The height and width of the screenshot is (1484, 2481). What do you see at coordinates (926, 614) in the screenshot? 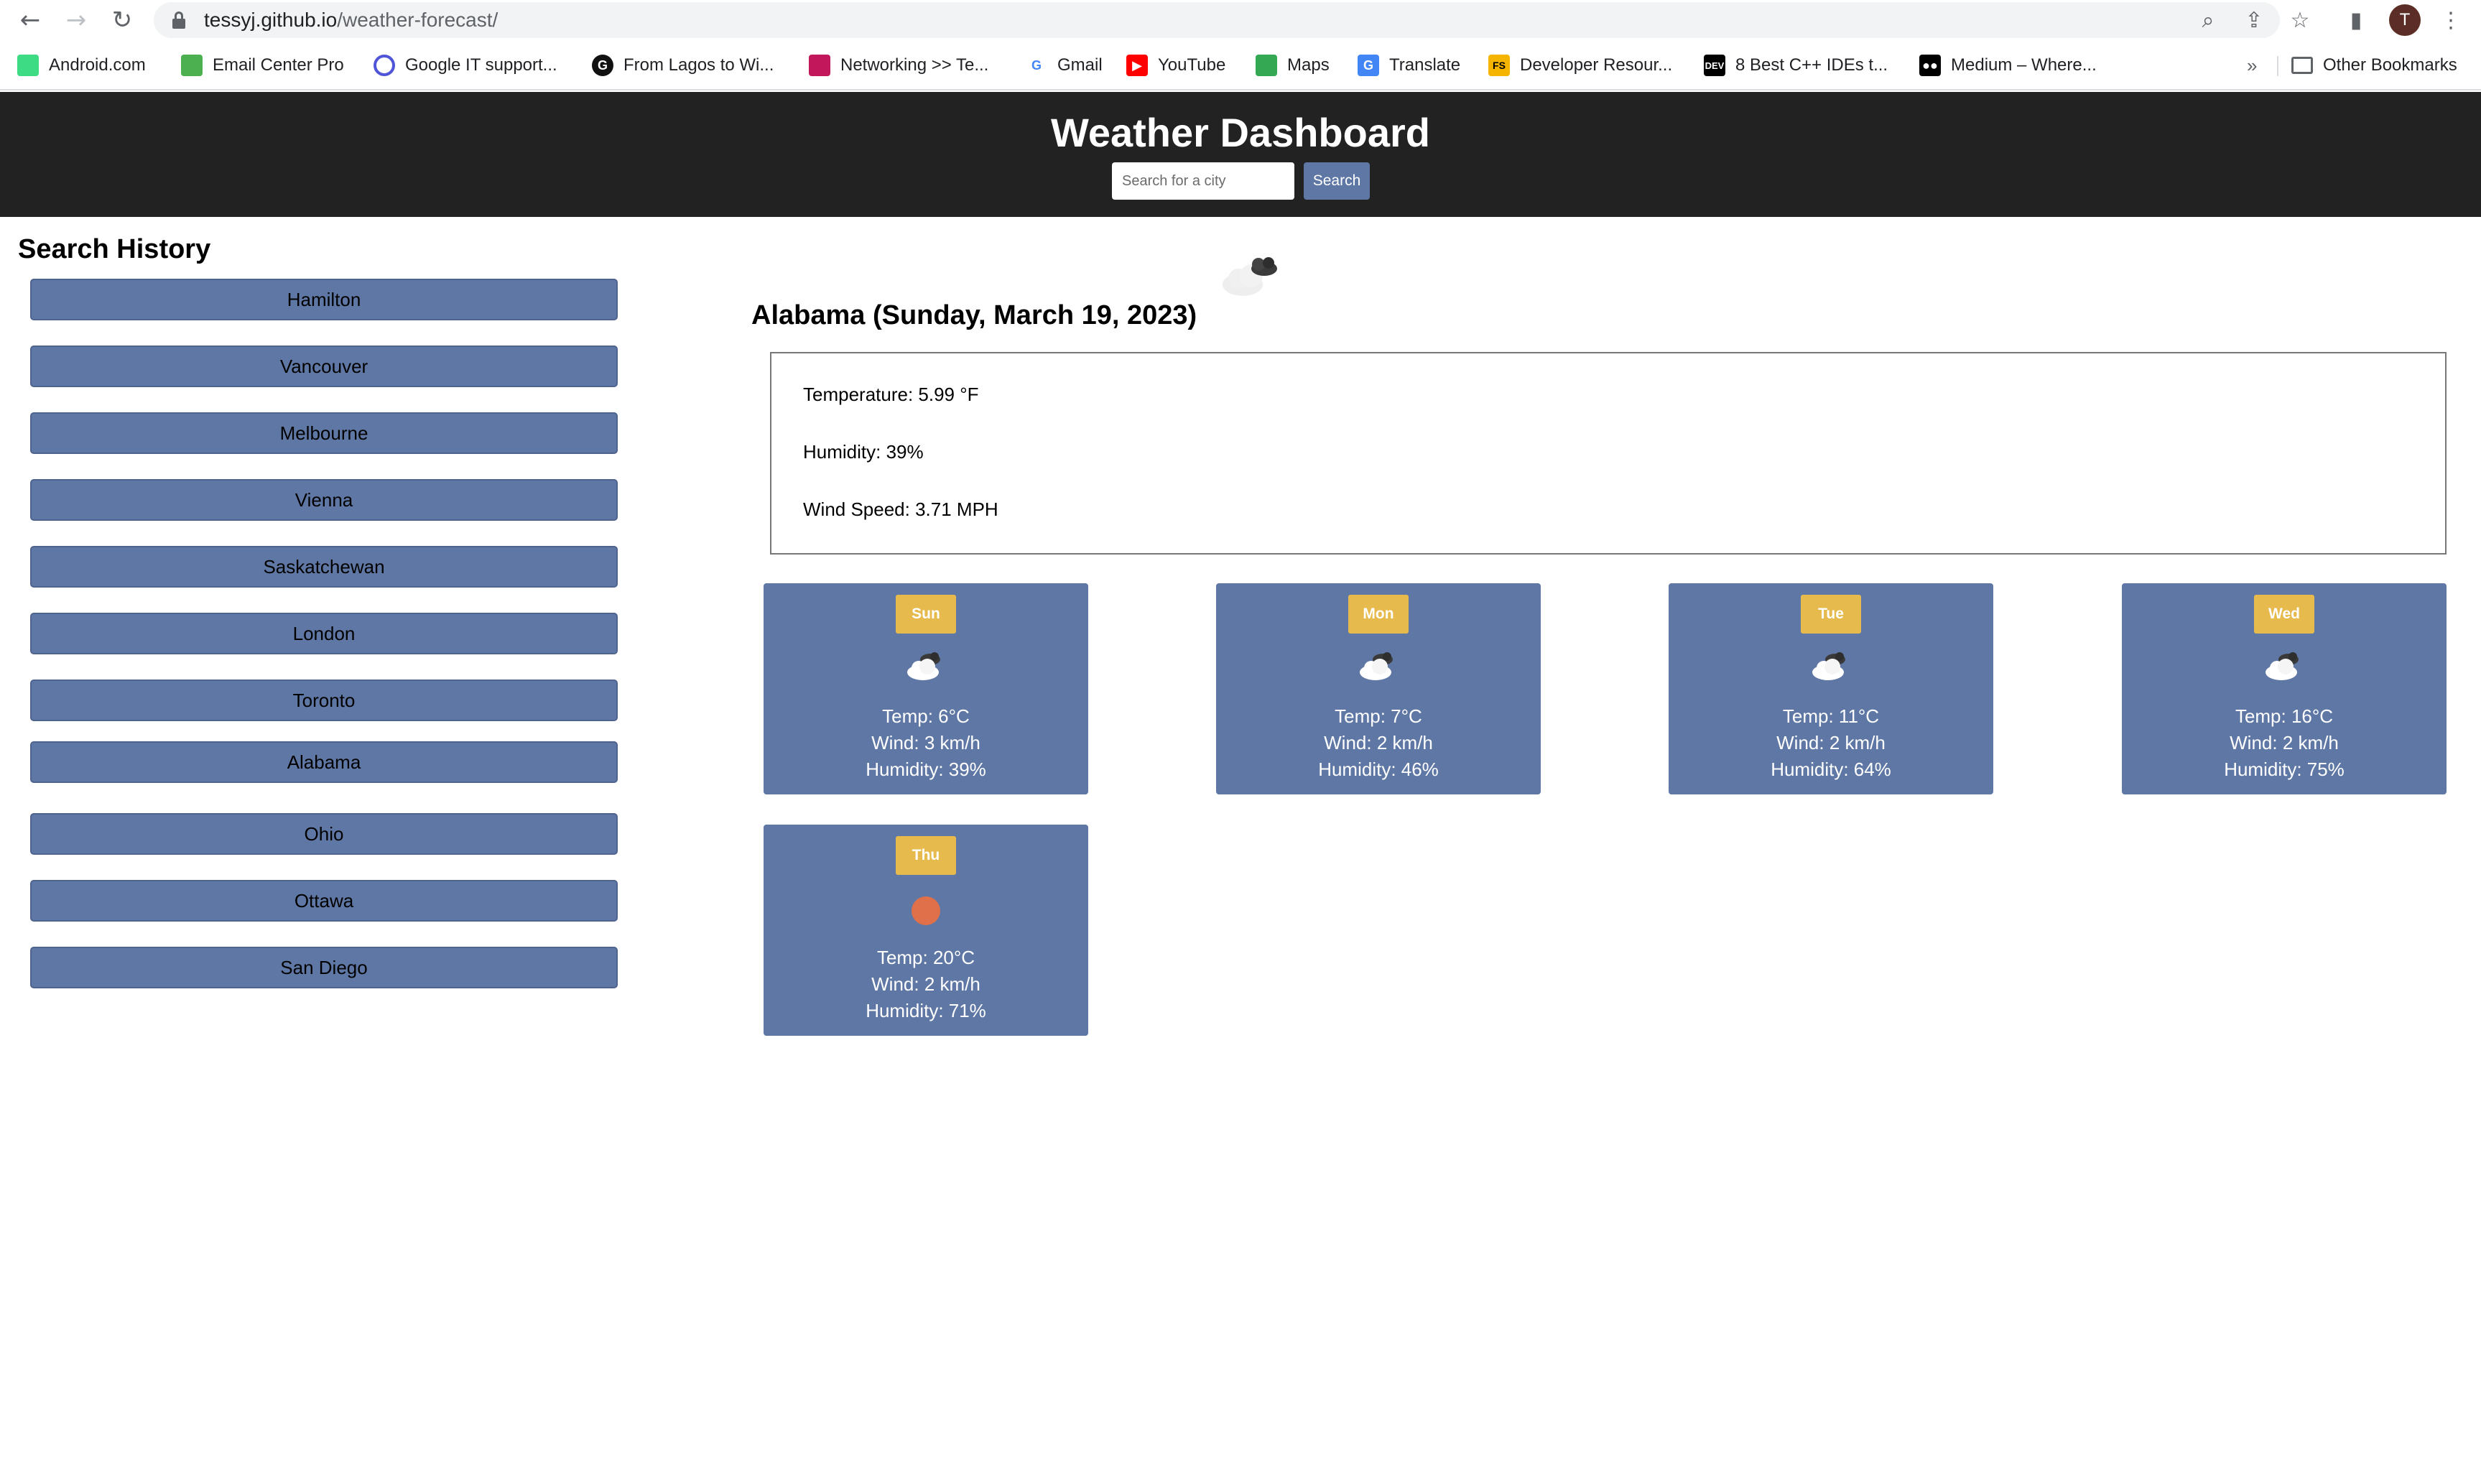
I see `day-badge: Sun` at bounding box center [926, 614].